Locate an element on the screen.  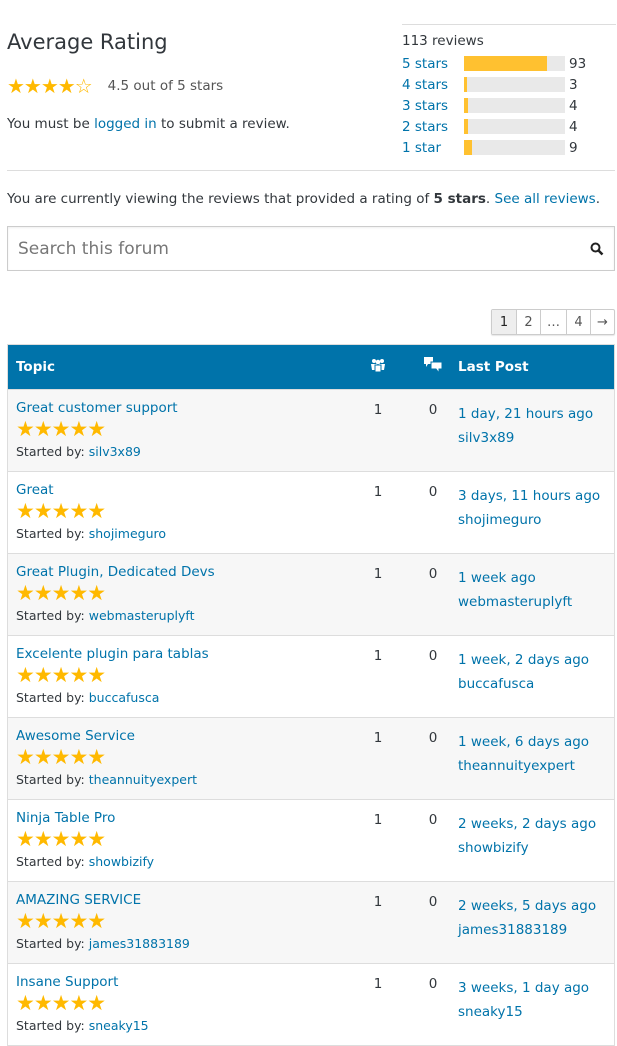
started-by: Started by: theannuityexpert is located at coordinates (182, 779).